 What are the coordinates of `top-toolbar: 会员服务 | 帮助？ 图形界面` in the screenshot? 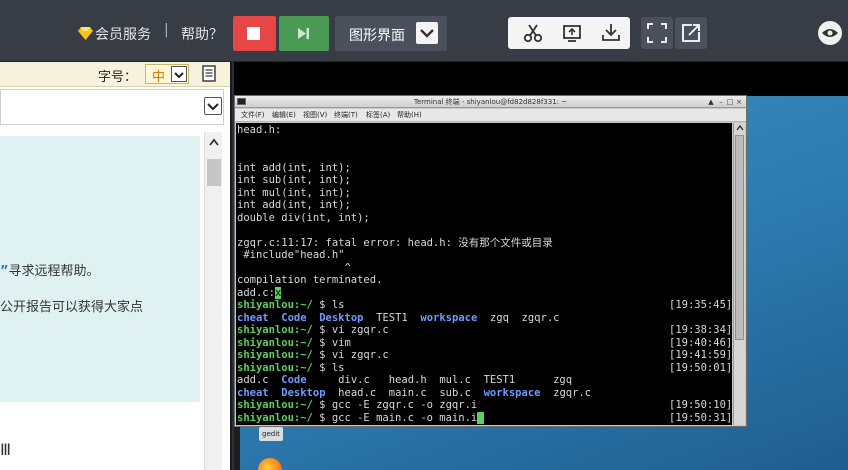 It's located at (424, 31).